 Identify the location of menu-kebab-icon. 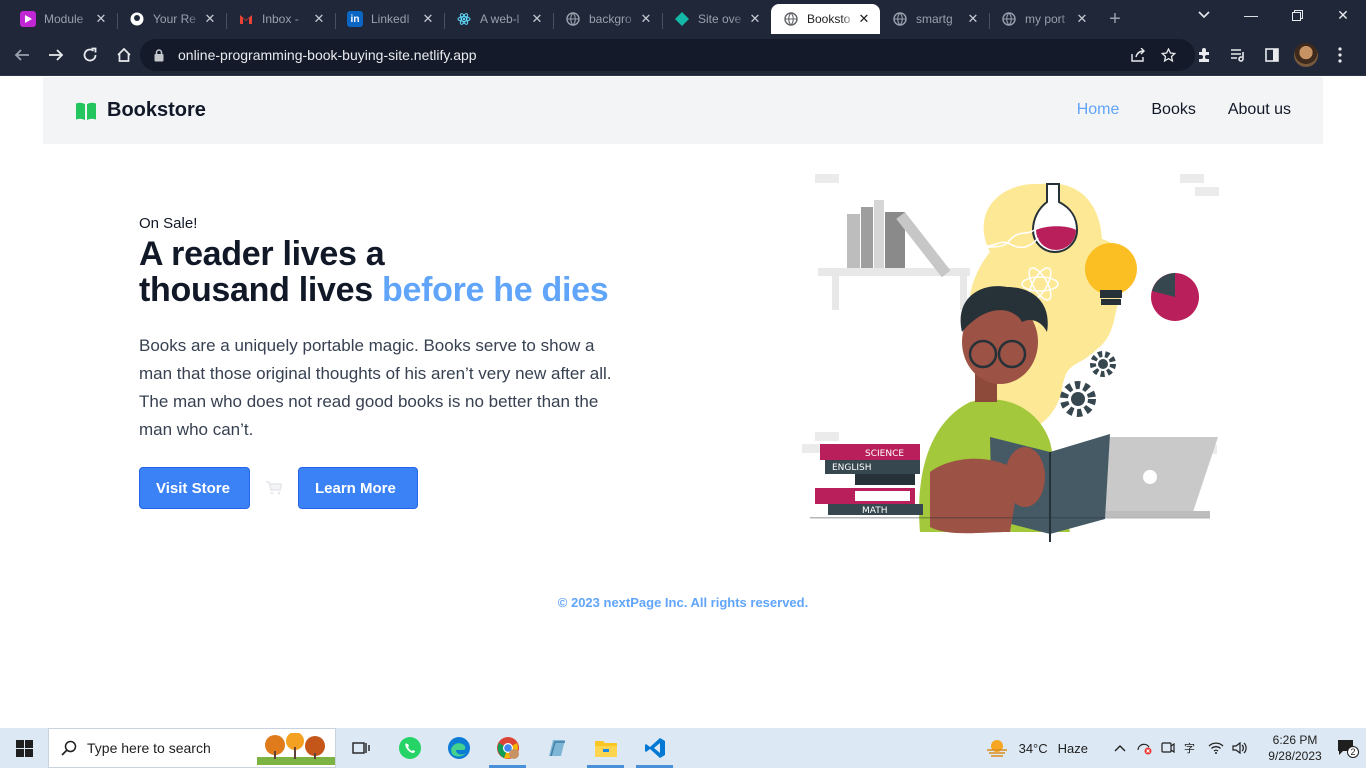
(1340, 55).